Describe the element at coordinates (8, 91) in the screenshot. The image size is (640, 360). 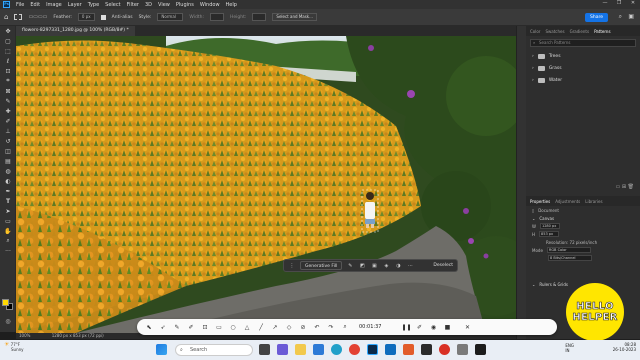
I see `frame-tool-icon: ⊠` at that location.